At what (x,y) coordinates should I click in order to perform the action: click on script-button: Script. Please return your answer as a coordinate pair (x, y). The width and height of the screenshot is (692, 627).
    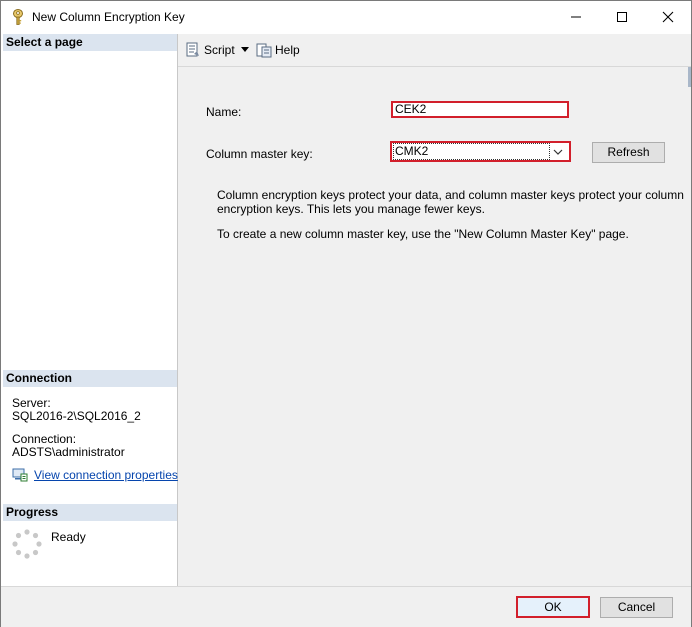
    Looking at the image, I should click on (210, 50).